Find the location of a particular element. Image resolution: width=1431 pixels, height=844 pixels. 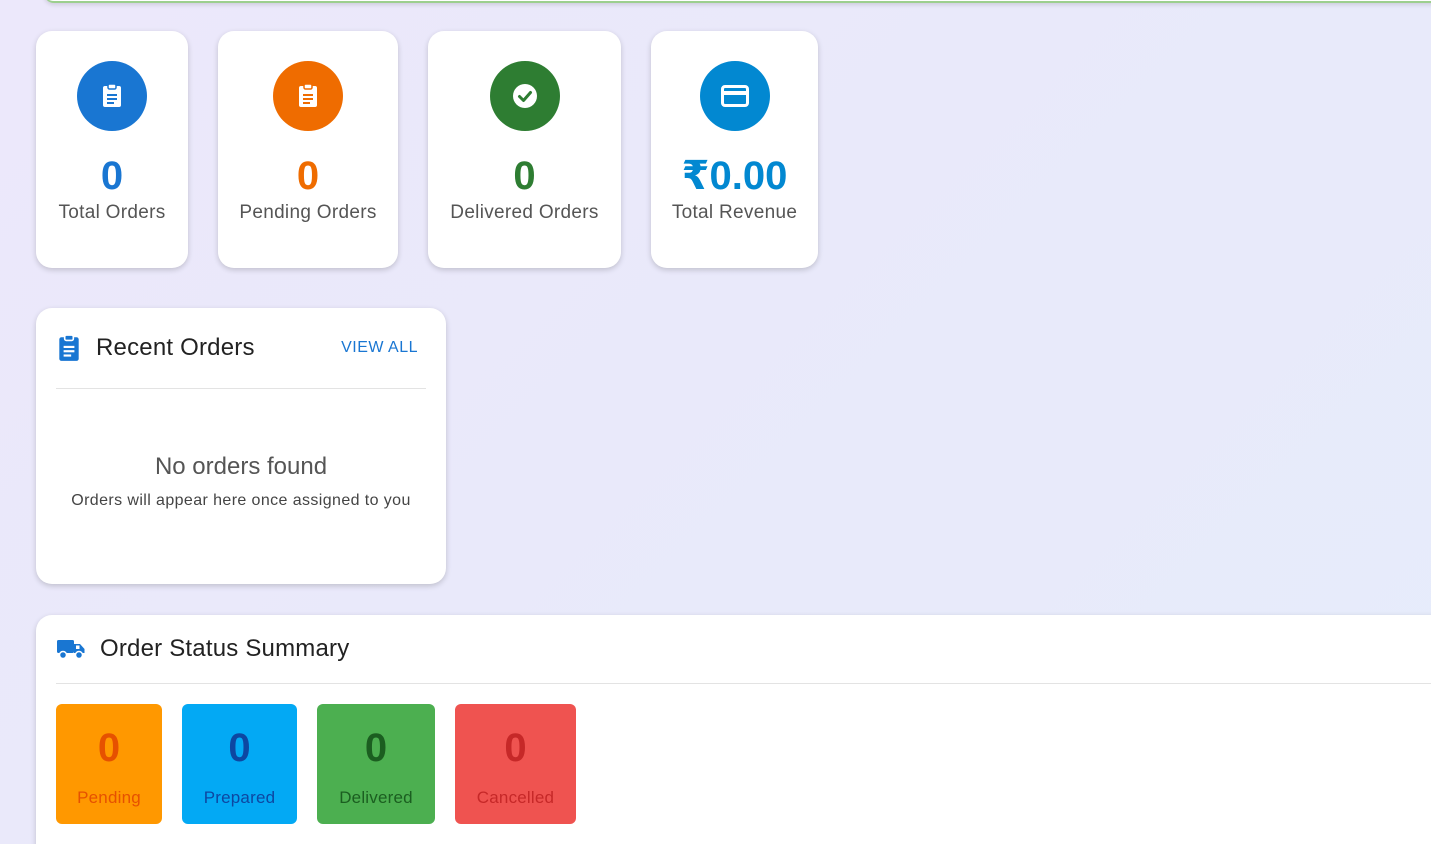

total-orders-value: 0 is located at coordinates (112, 176).